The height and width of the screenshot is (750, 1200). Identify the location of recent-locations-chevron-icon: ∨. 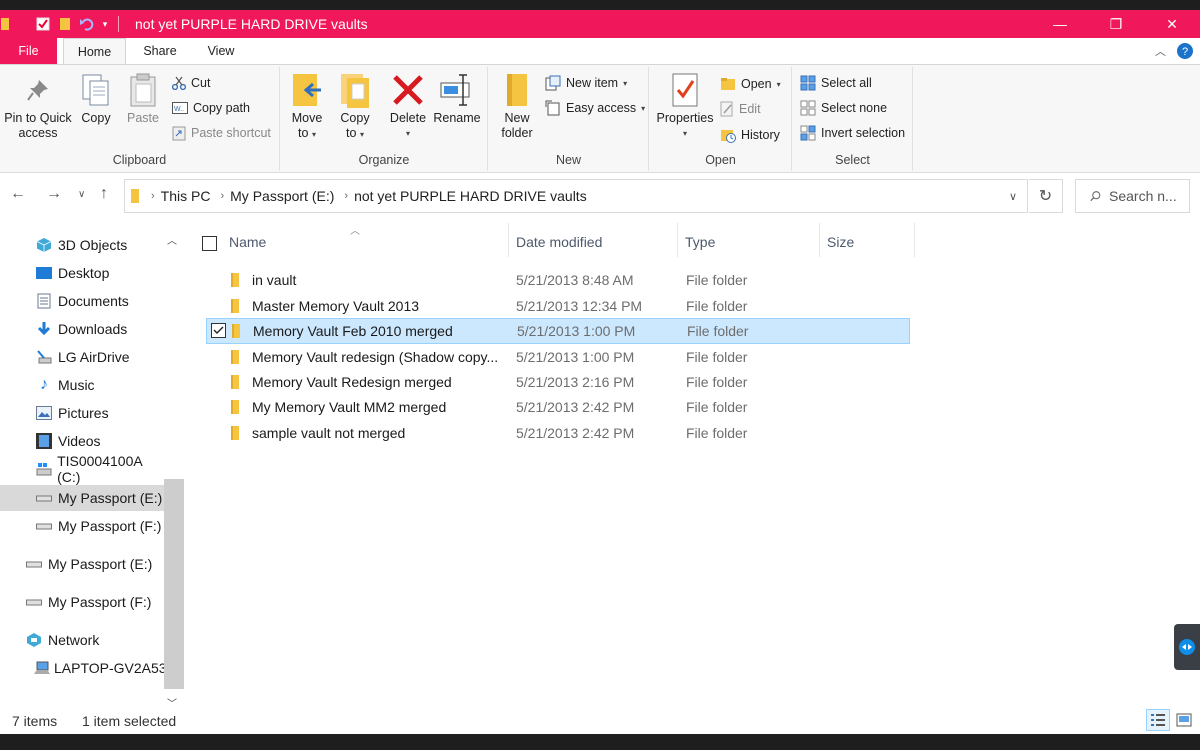
(81, 194).